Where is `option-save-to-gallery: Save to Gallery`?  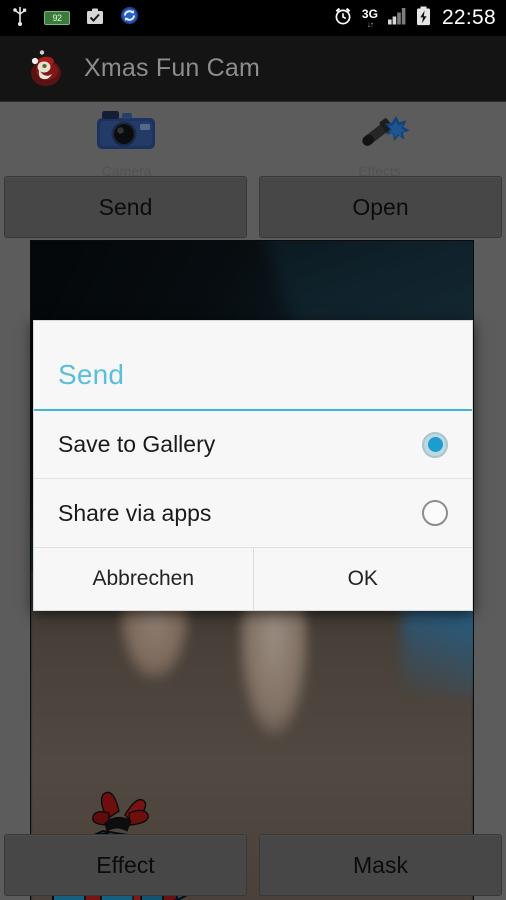
option-save-to-gallery: Save to Gallery is located at coordinates (253, 445).